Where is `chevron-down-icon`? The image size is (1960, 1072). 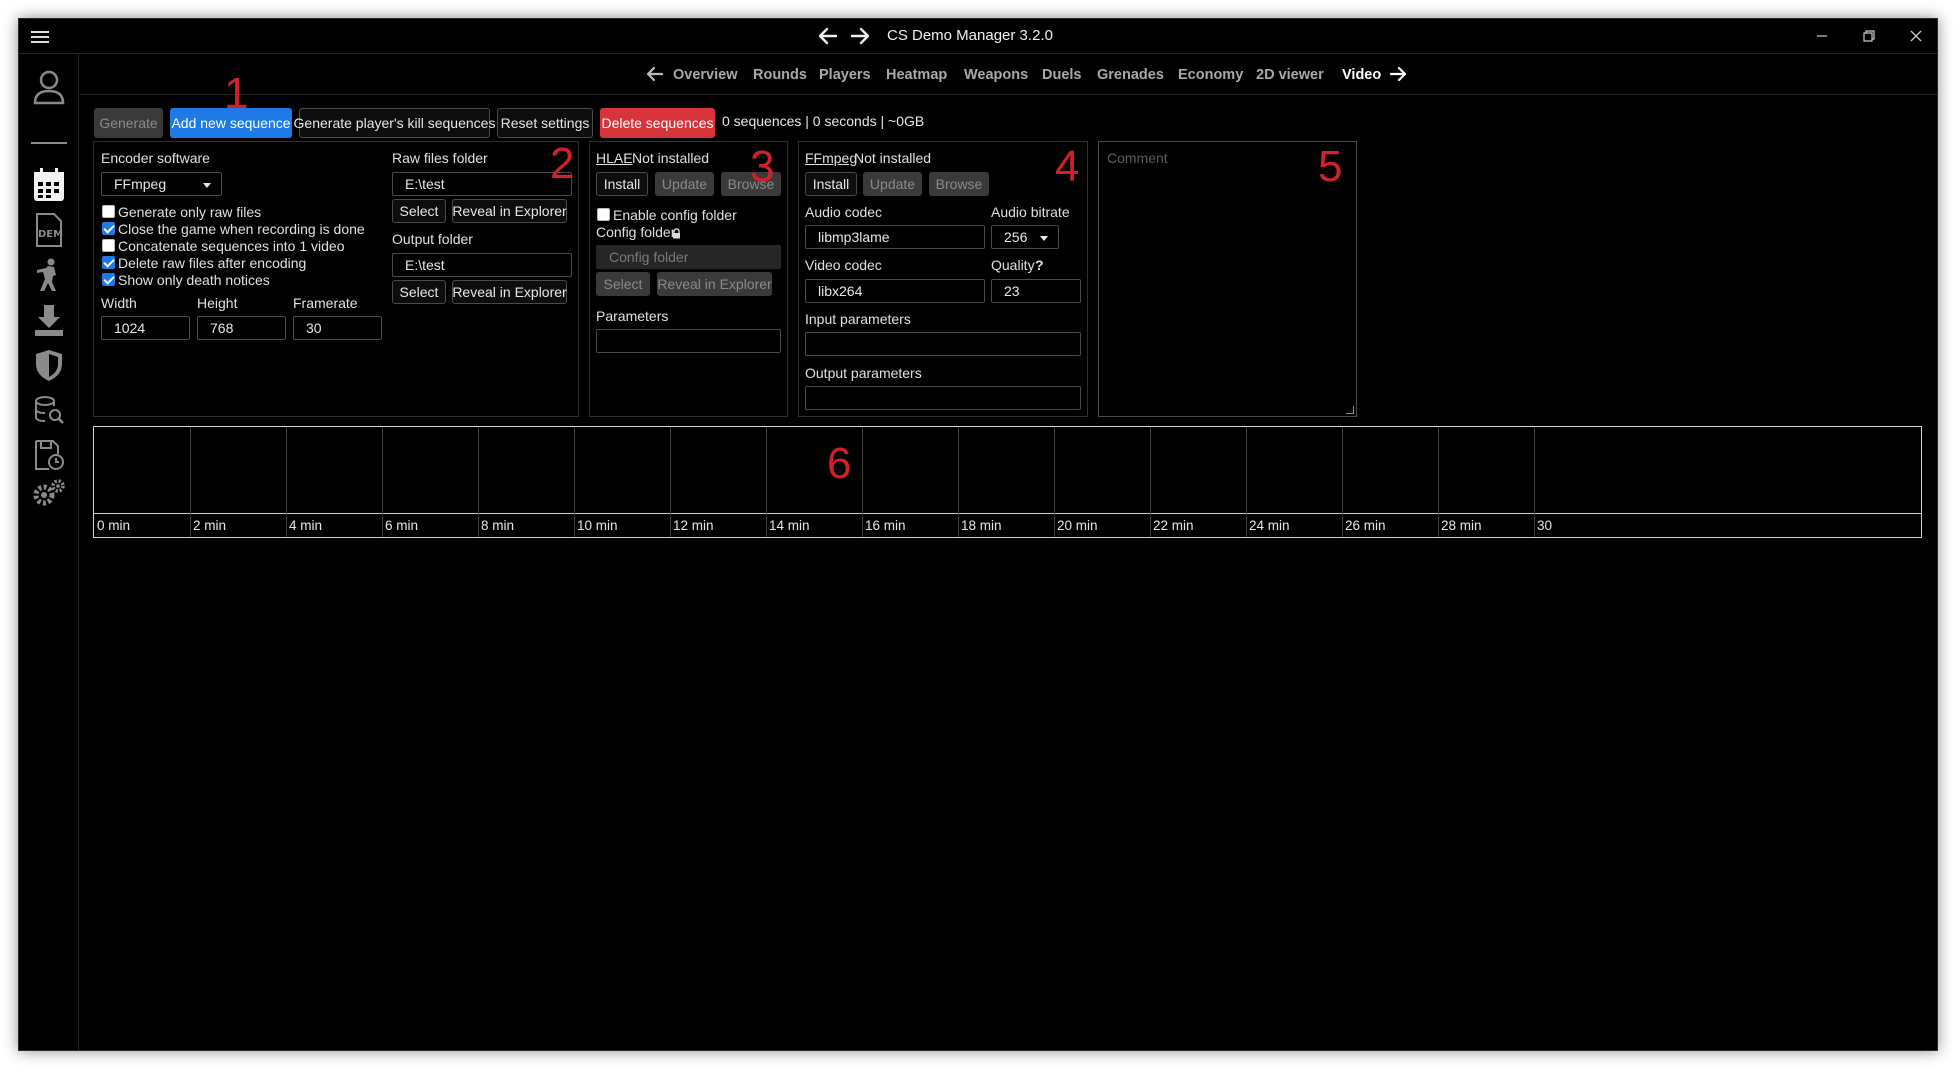
chevron-down-icon is located at coordinates (1044, 238).